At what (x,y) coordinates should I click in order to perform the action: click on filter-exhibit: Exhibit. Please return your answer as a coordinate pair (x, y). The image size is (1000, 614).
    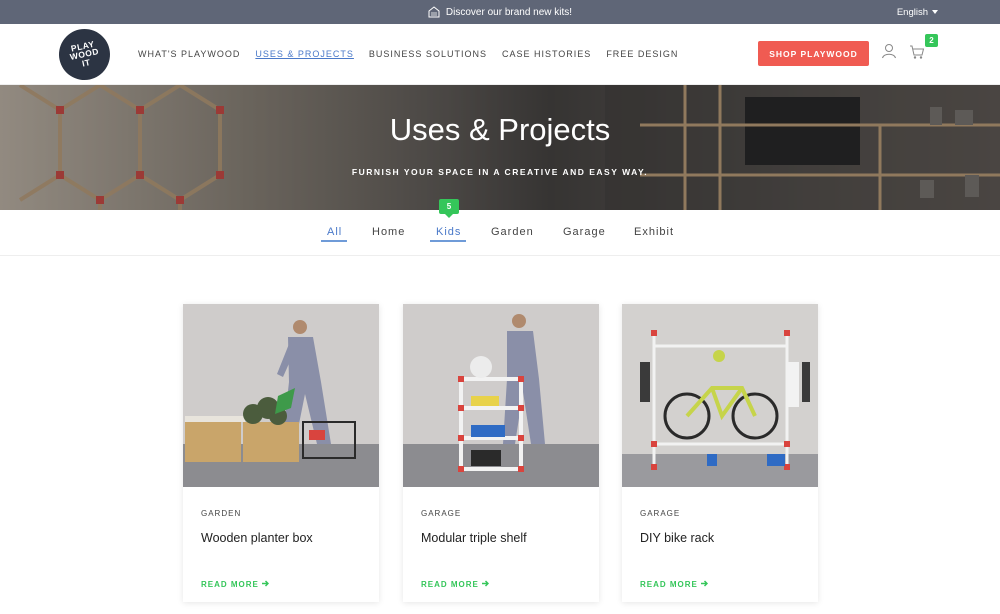
    Looking at the image, I should click on (654, 232).